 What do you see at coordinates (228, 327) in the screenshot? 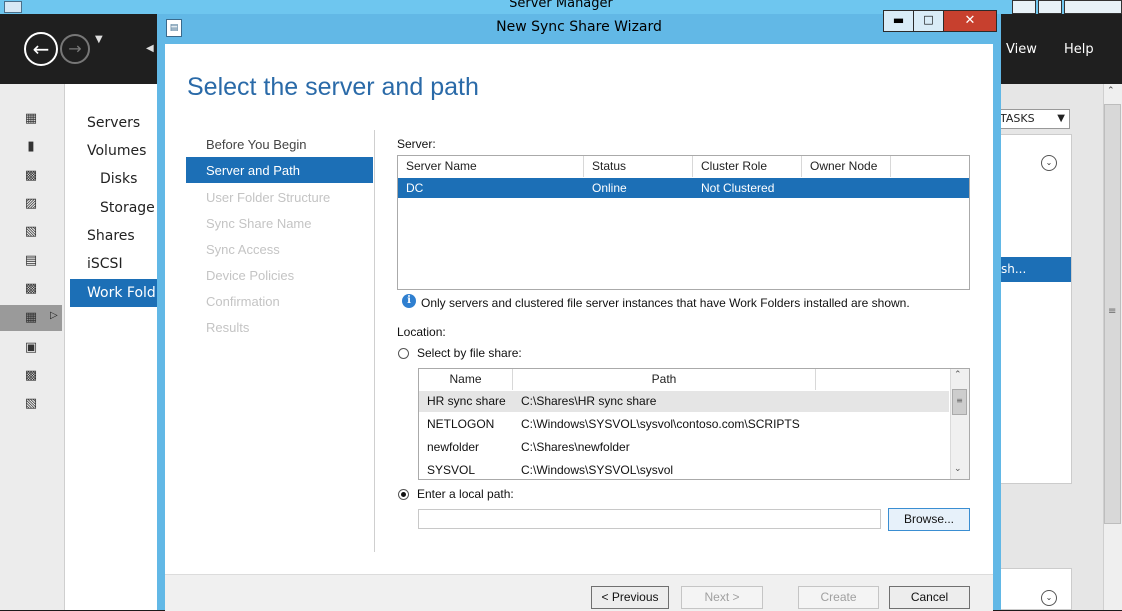
I see `step-results: Results` at bounding box center [228, 327].